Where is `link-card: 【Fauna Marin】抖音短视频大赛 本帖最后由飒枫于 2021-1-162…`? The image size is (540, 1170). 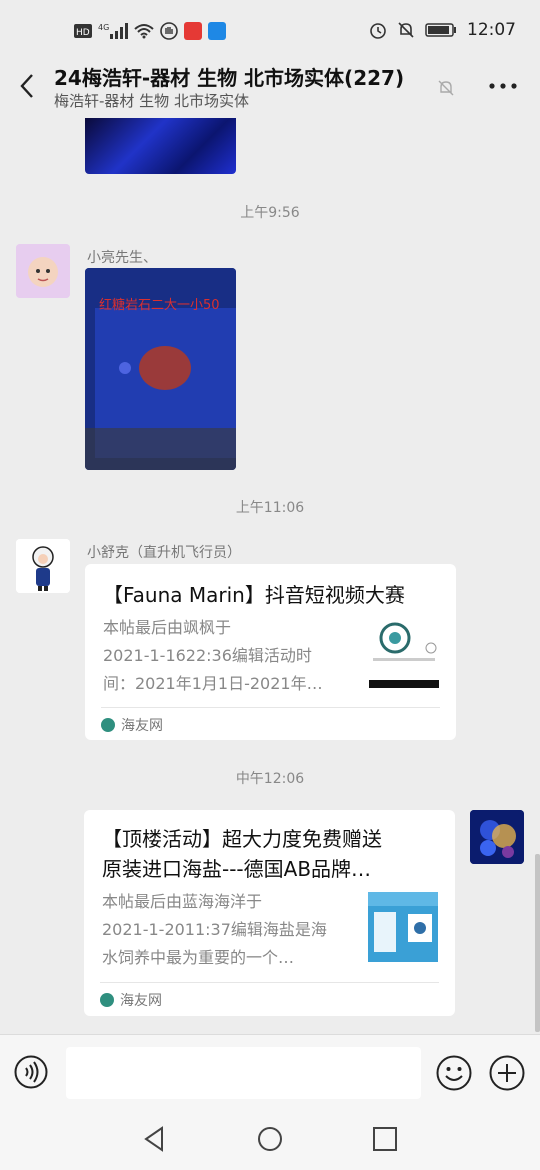
link-card: 【Fauna Marin】抖音短视频大赛 本帖最后由飒枫于 2021-1-162… is located at coordinates (270, 652).